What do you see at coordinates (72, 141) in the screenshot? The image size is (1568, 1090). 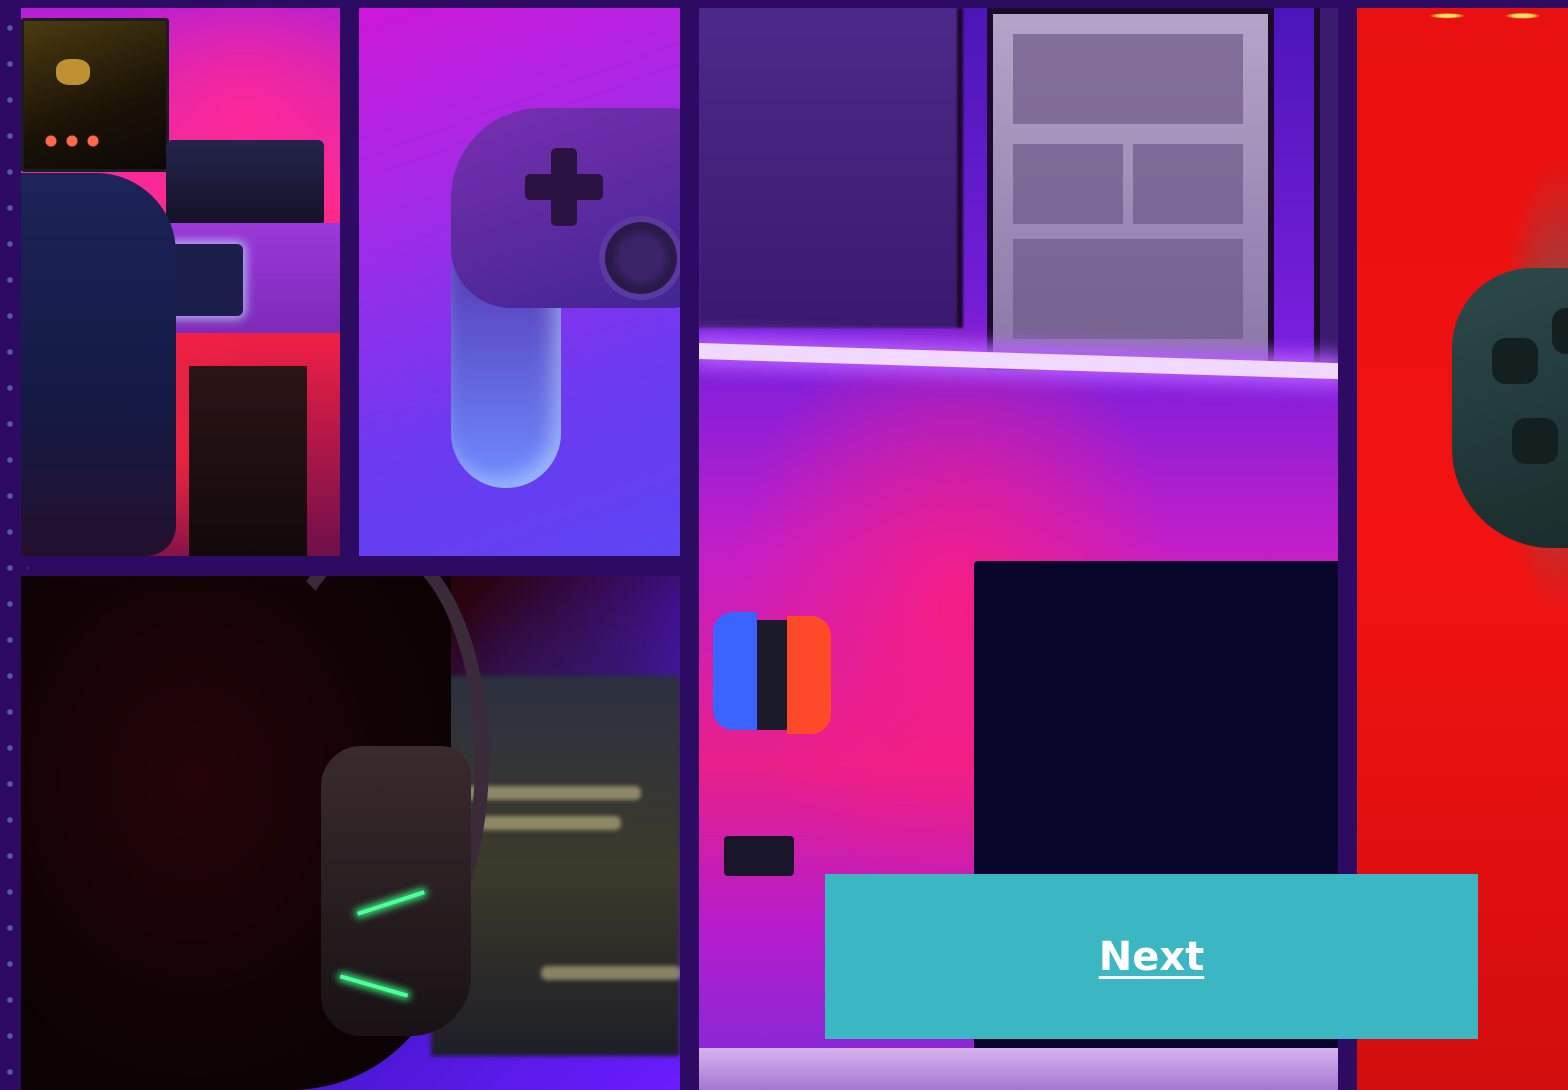 I see `screen-lights` at bounding box center [72, 141].